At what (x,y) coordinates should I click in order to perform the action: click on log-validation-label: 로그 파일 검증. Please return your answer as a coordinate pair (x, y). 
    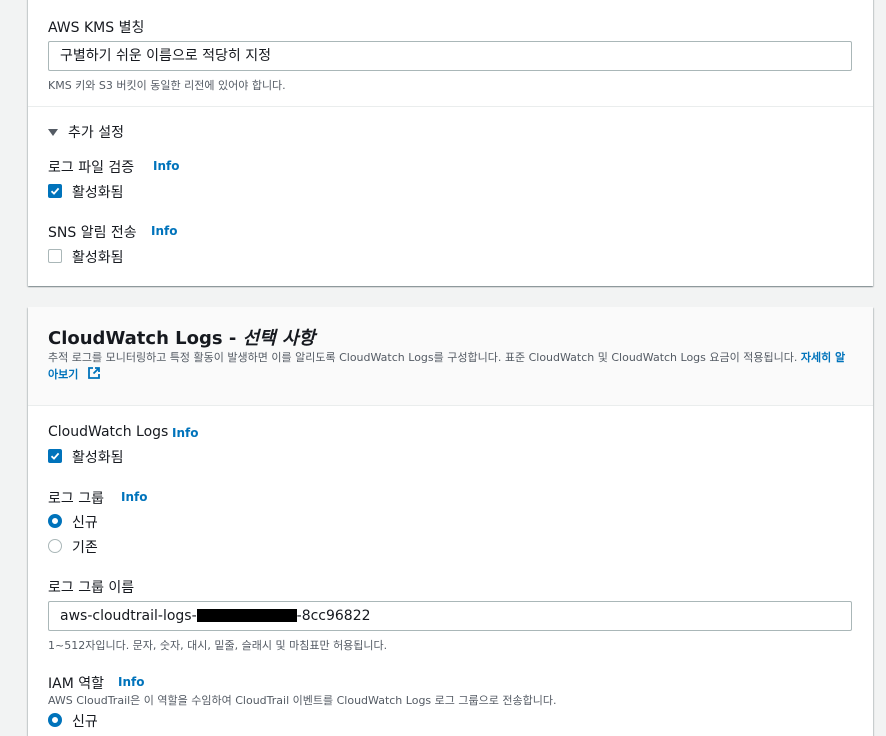
    Looking at the image, I should click on (91, 168).